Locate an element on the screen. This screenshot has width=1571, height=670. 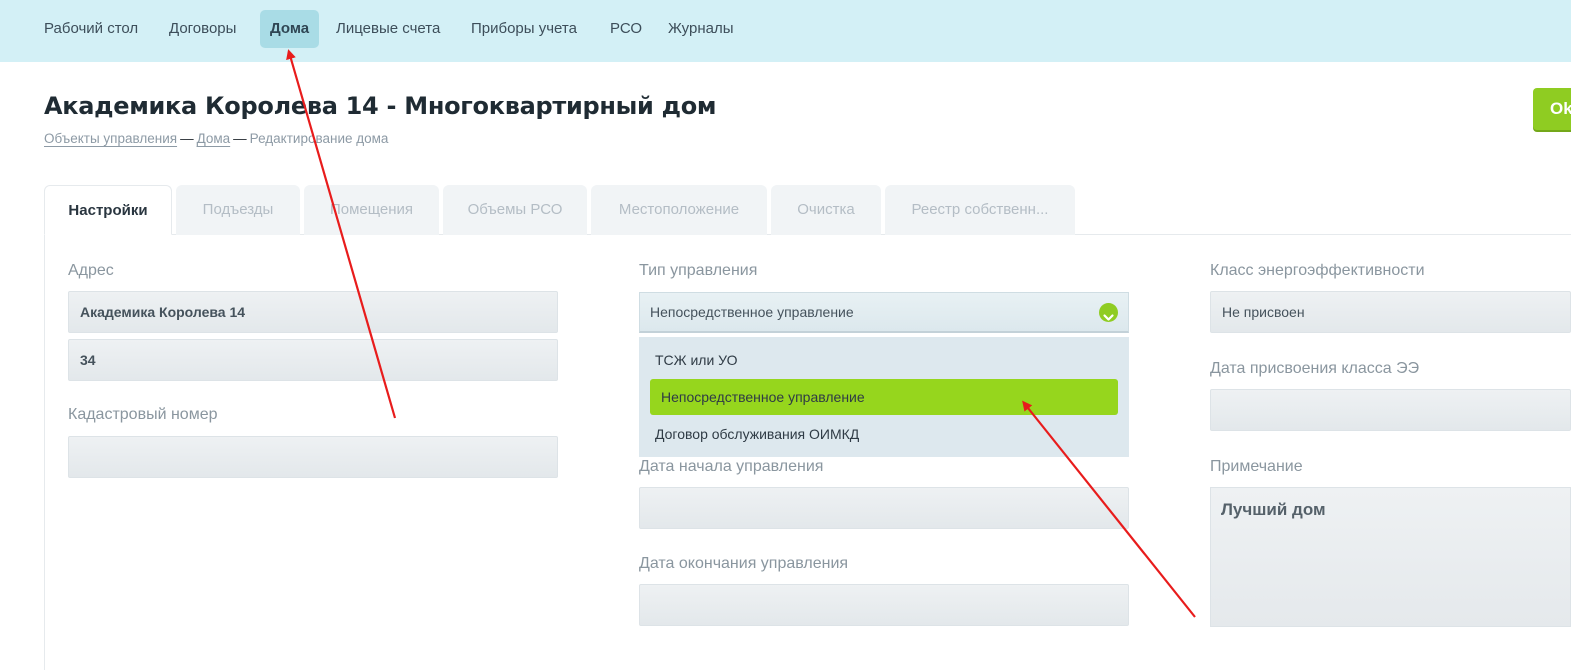
tab-location: Местоположение is located at coordinates (679, 210).